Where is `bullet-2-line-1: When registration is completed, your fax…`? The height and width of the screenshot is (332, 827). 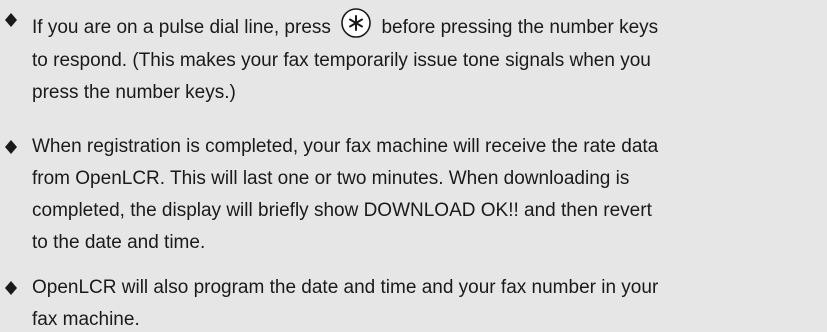
bullet-2-line-1: When registration is completed, your fax… is located at coordinates (345, 146).